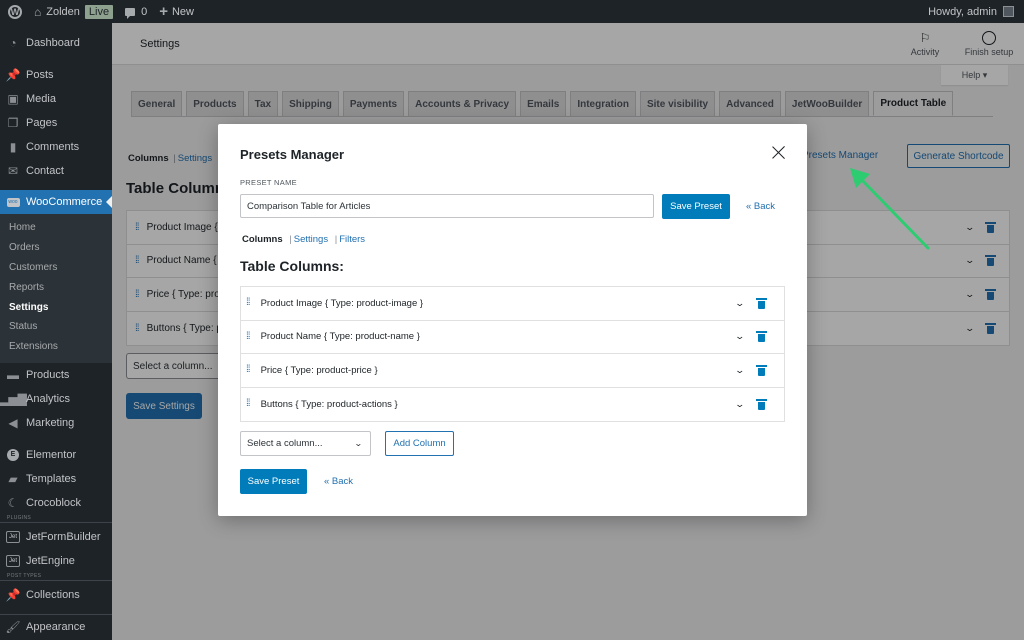  Describe the element at coordinates (56, 519) in the screenshot. I see `plugins-separator: PLUGINS` at that location.